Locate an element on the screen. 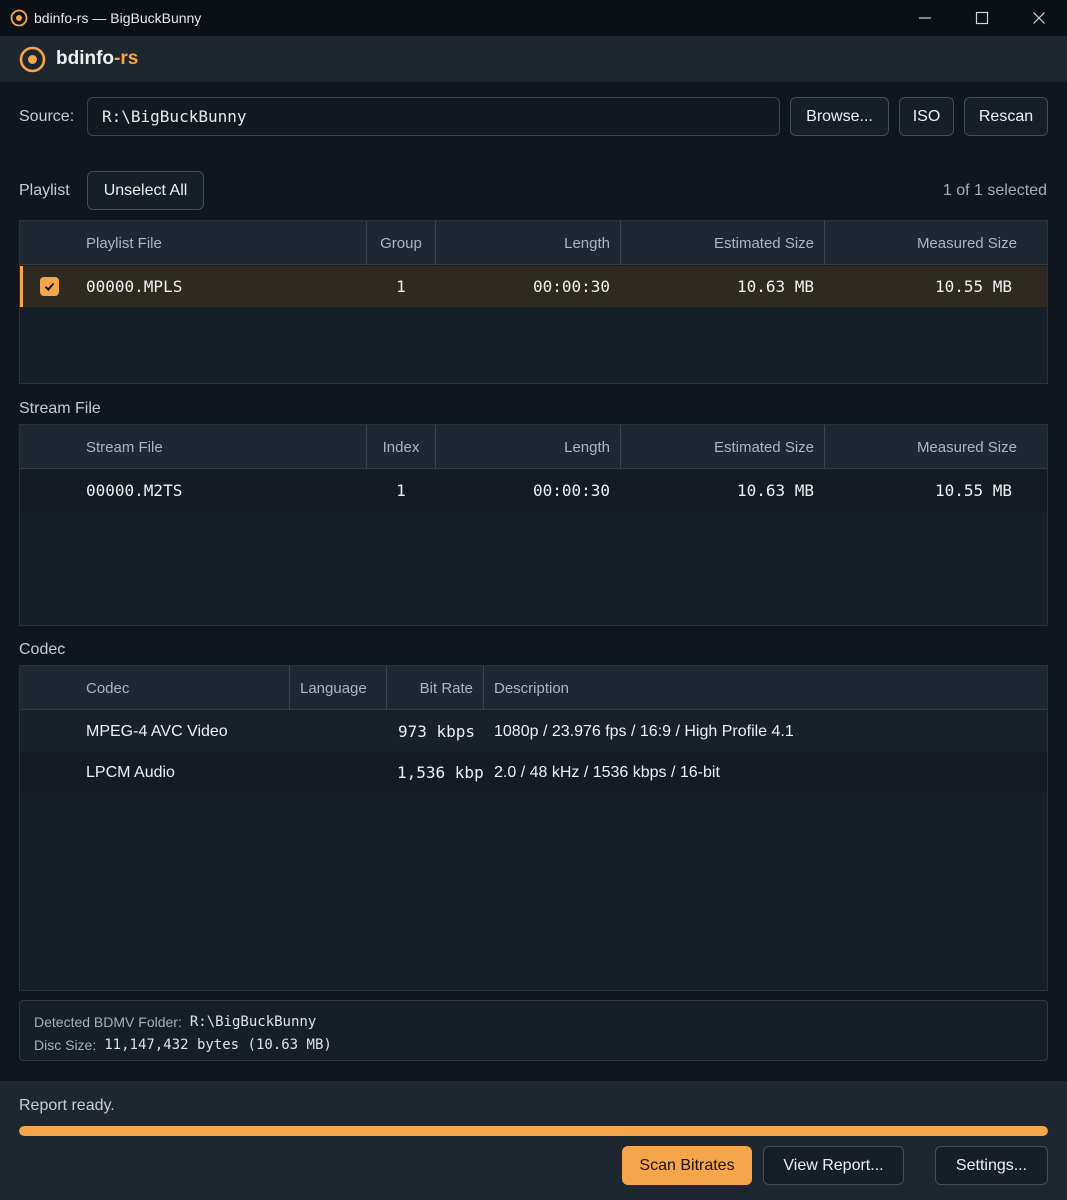 This screenshot has width=1067, height=1200. rescan-button: Rescan is located at coordinates (1006, 116).